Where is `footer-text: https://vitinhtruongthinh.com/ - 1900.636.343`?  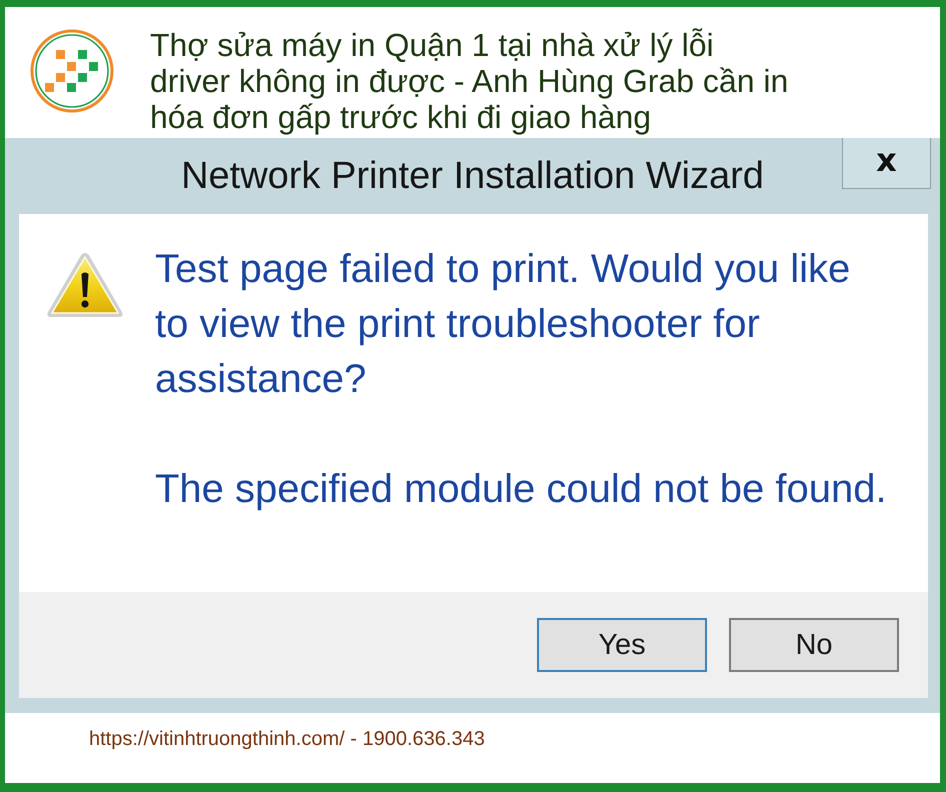 footer-text: https://vitinhtruongthinh.com/ - 1900.636.343 is located at coordinates (287, 739).